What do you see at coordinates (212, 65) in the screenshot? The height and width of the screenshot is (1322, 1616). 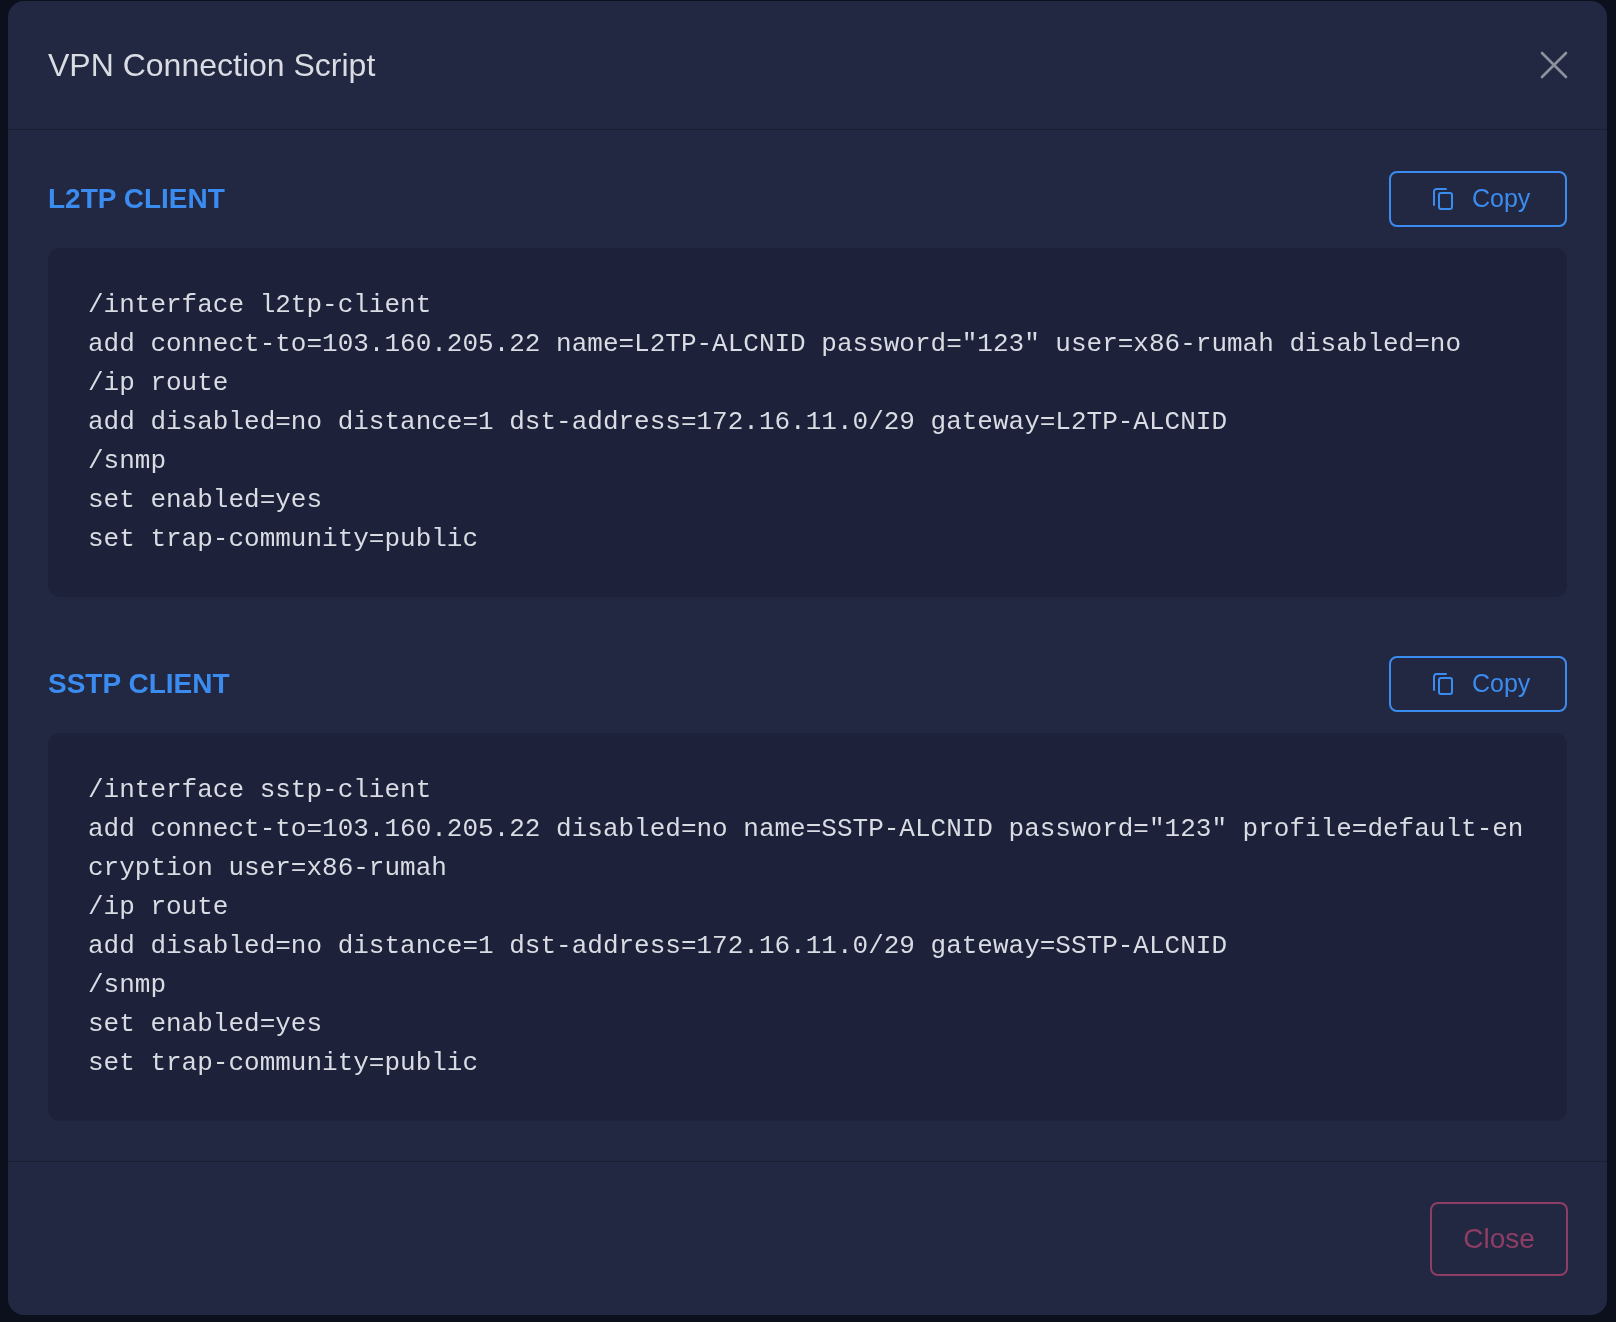 I see `dialog-title: VPN Connection Script` at bounding box center [212, 65].